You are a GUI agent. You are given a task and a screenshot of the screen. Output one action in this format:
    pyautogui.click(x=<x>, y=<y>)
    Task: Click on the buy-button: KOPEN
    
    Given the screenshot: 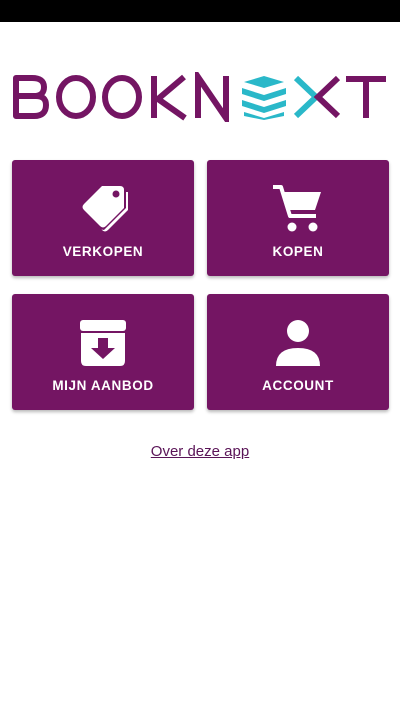 What is the action you would take?
    pyautogui.click(x=298, y=218)
    